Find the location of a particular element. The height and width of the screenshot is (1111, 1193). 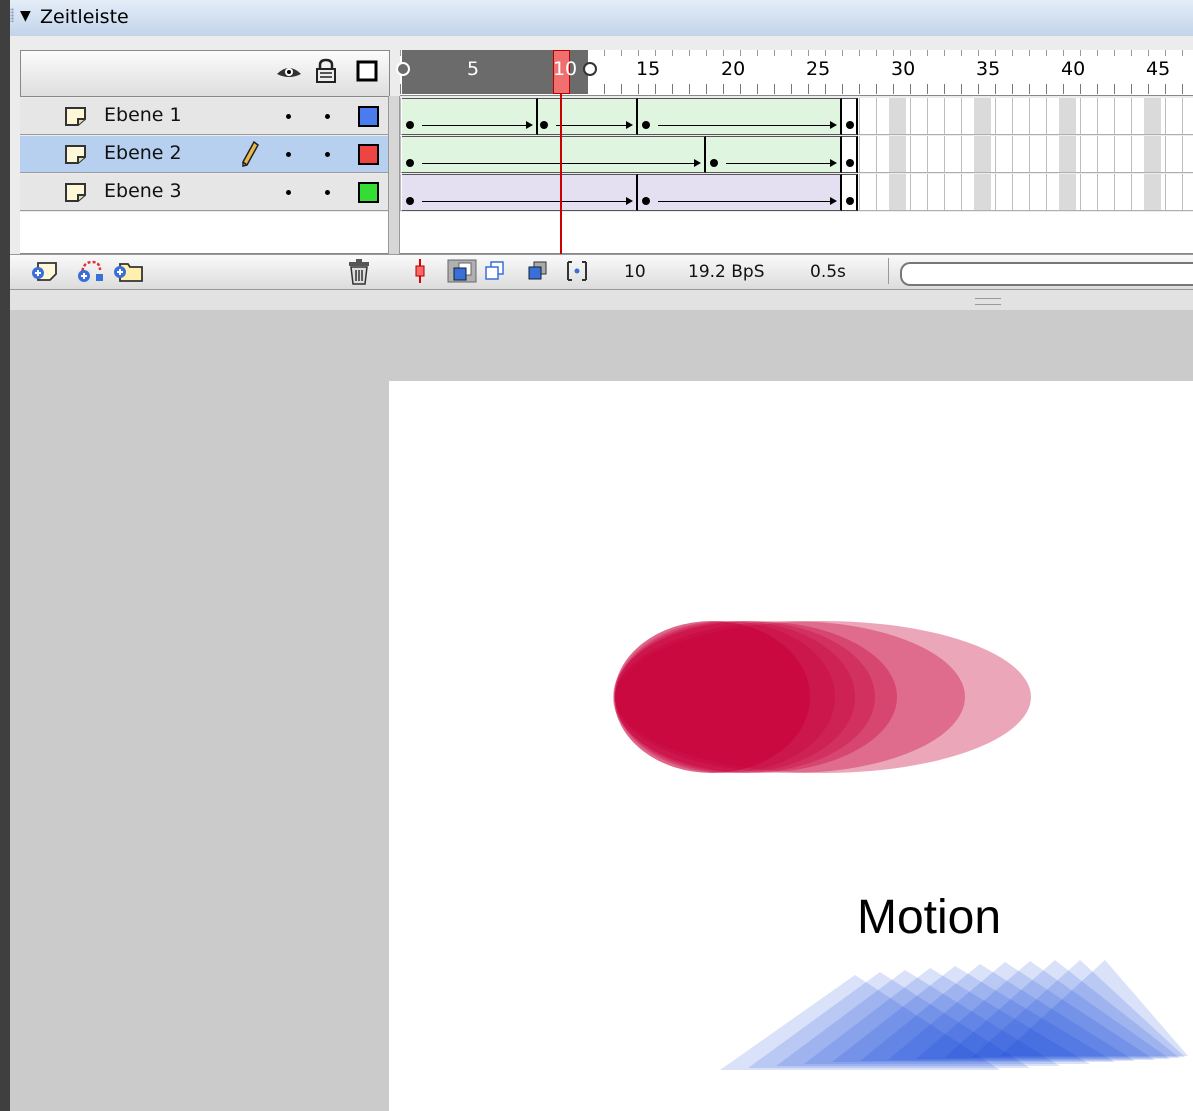

eye-icon is located at coordinates (289, 72).